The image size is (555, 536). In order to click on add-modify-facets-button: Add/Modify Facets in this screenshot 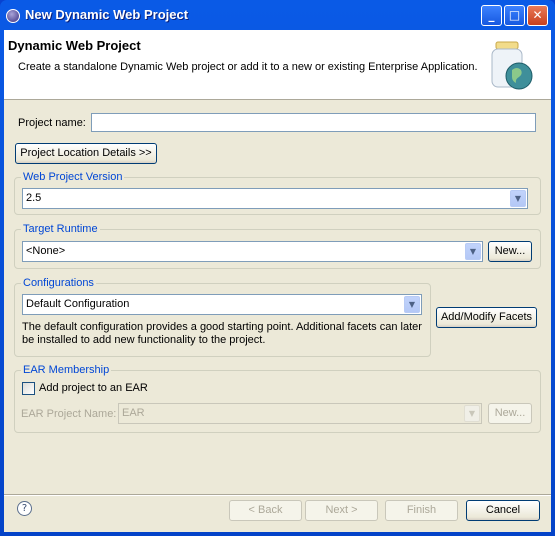, I will do `click(486, 317)`.